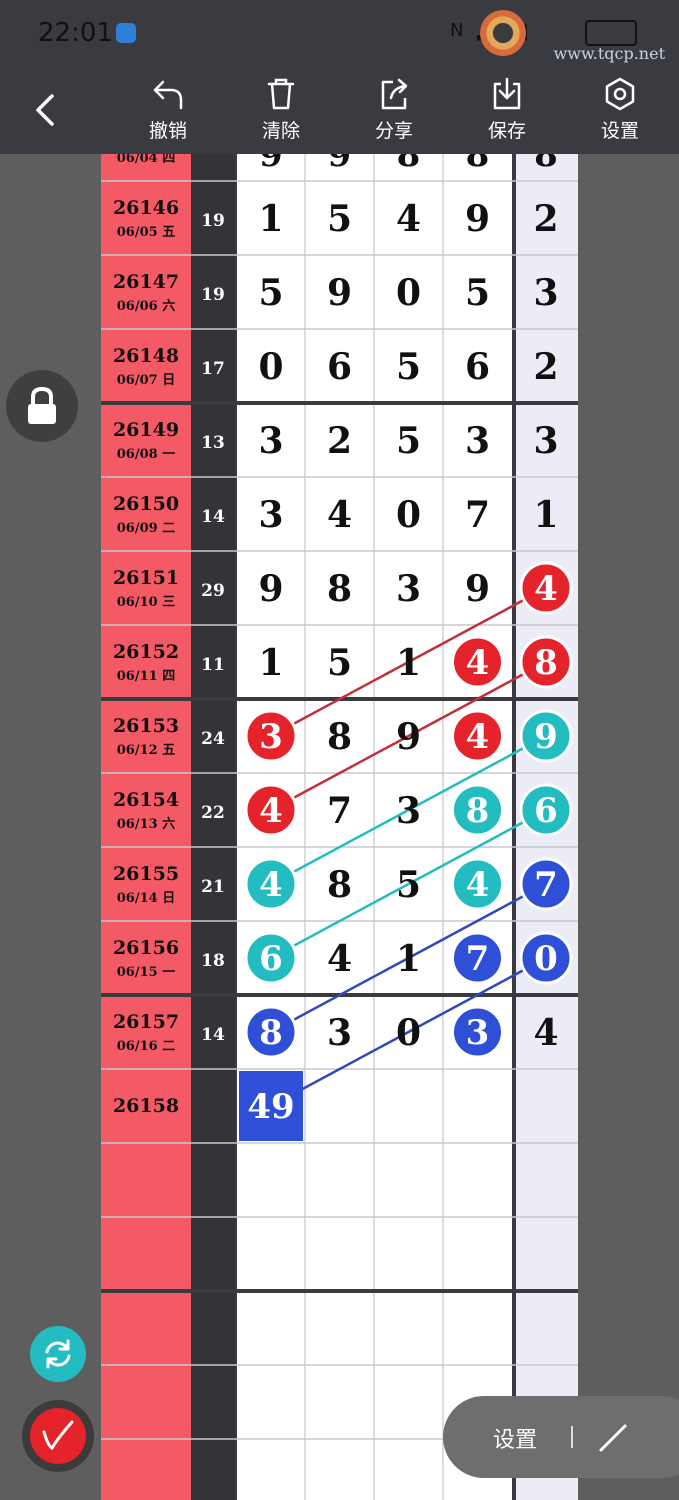  What do you see at coordinates (168, 109) in the screenshot?
I see `undo-button: 撤销` at bounding box center [168, 109].